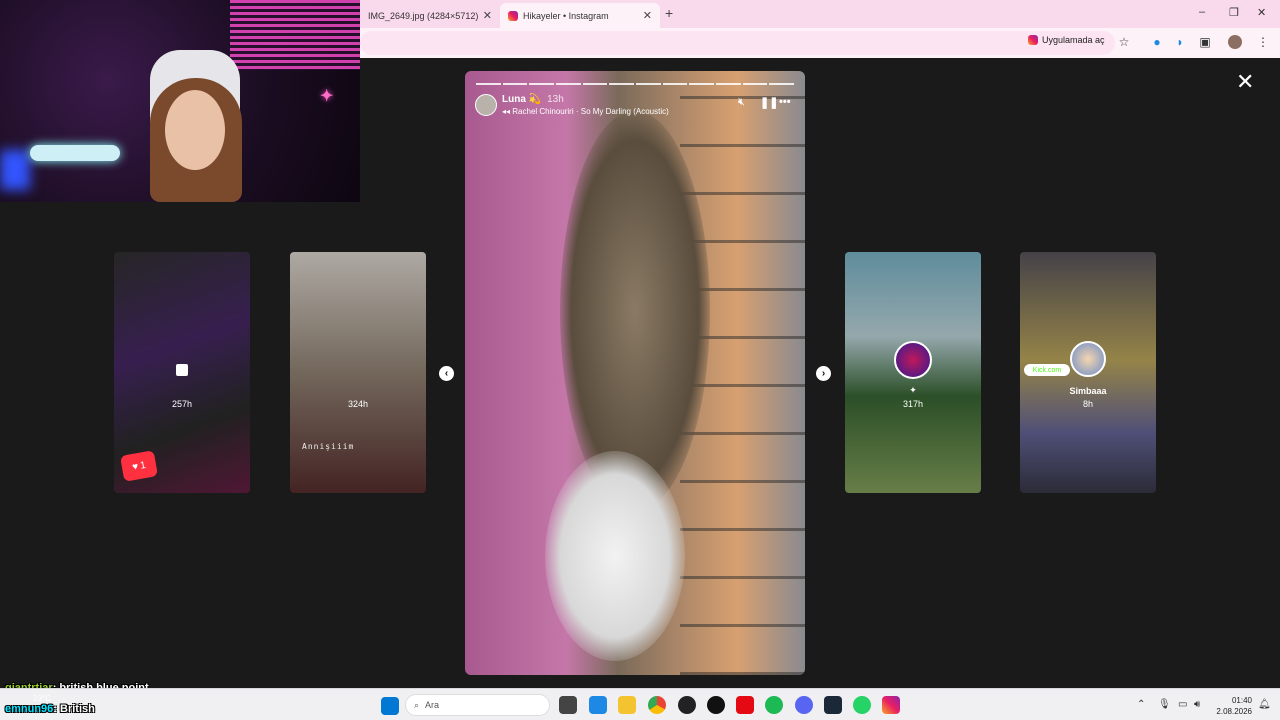 The image size is (1280, 720). What do you see at coordinates (774, 705) in the screenshot?
I see `spotify-icon` at bounding box center [774, 705].